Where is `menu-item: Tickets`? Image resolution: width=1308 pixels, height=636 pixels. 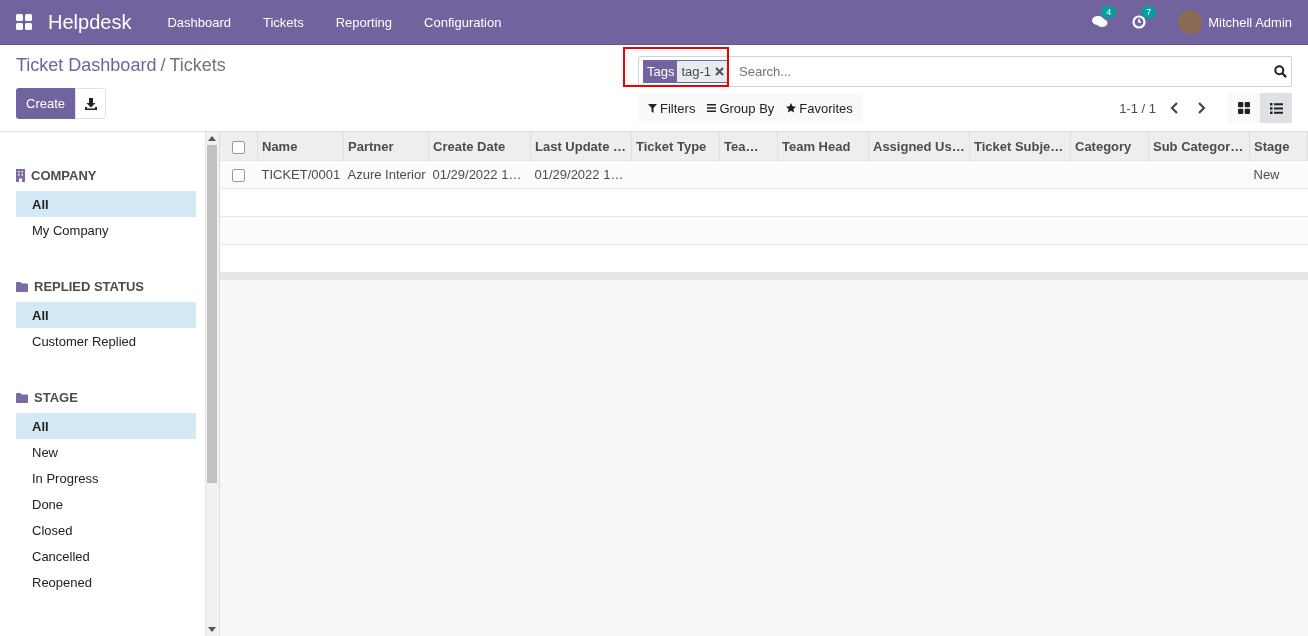
menu-item: Tickets is located at coordinates (283, 22).